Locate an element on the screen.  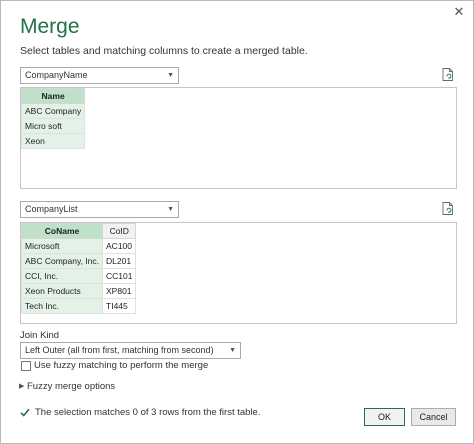
table-cell: Xeon Products is located at coordinates (62, 291).